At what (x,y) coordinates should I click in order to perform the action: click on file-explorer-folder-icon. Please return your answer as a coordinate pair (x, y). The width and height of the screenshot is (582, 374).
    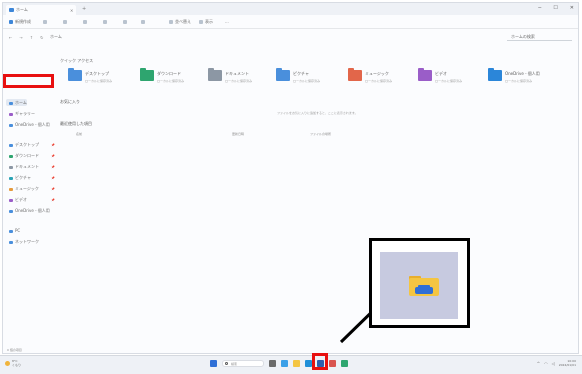
    Looking at the image, I should click on (424, 286).